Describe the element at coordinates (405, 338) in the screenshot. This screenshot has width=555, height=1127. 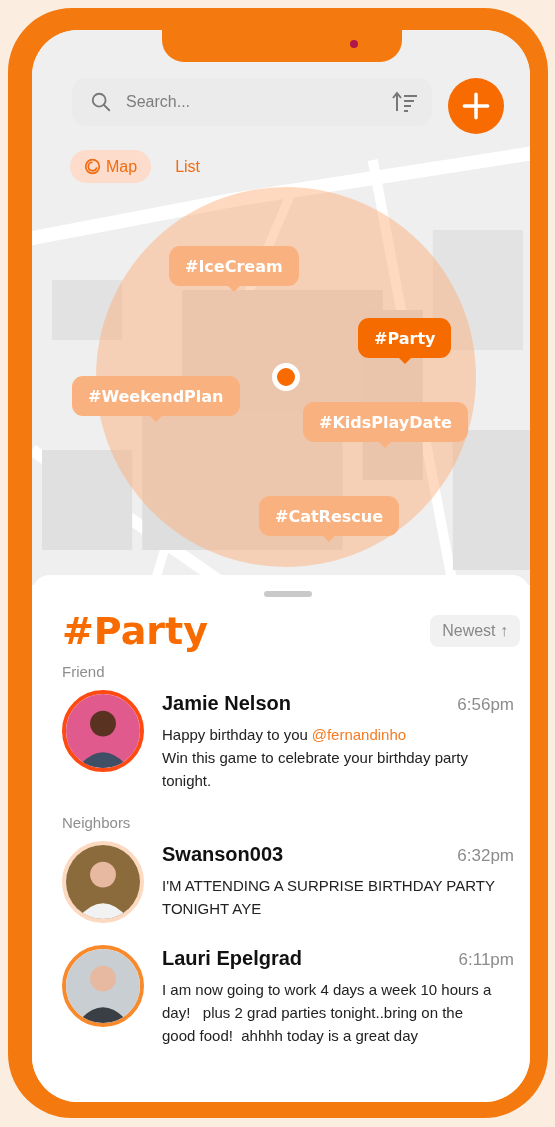
I see `hashtag-pin: #Party` at that location.